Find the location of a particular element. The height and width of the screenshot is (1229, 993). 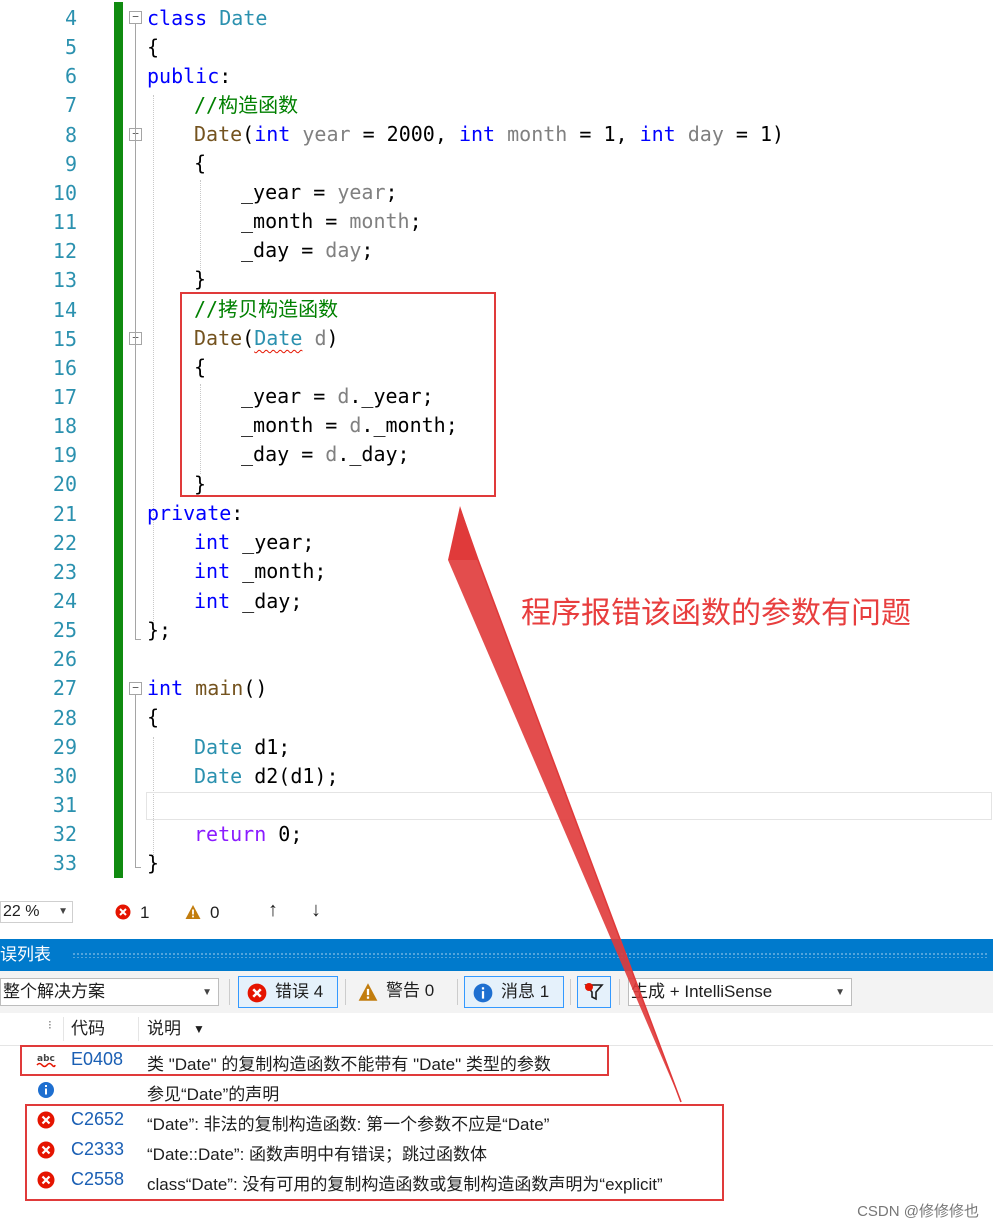

warnings-filter-label: 警告 0 is located at coordinates (410, 990).